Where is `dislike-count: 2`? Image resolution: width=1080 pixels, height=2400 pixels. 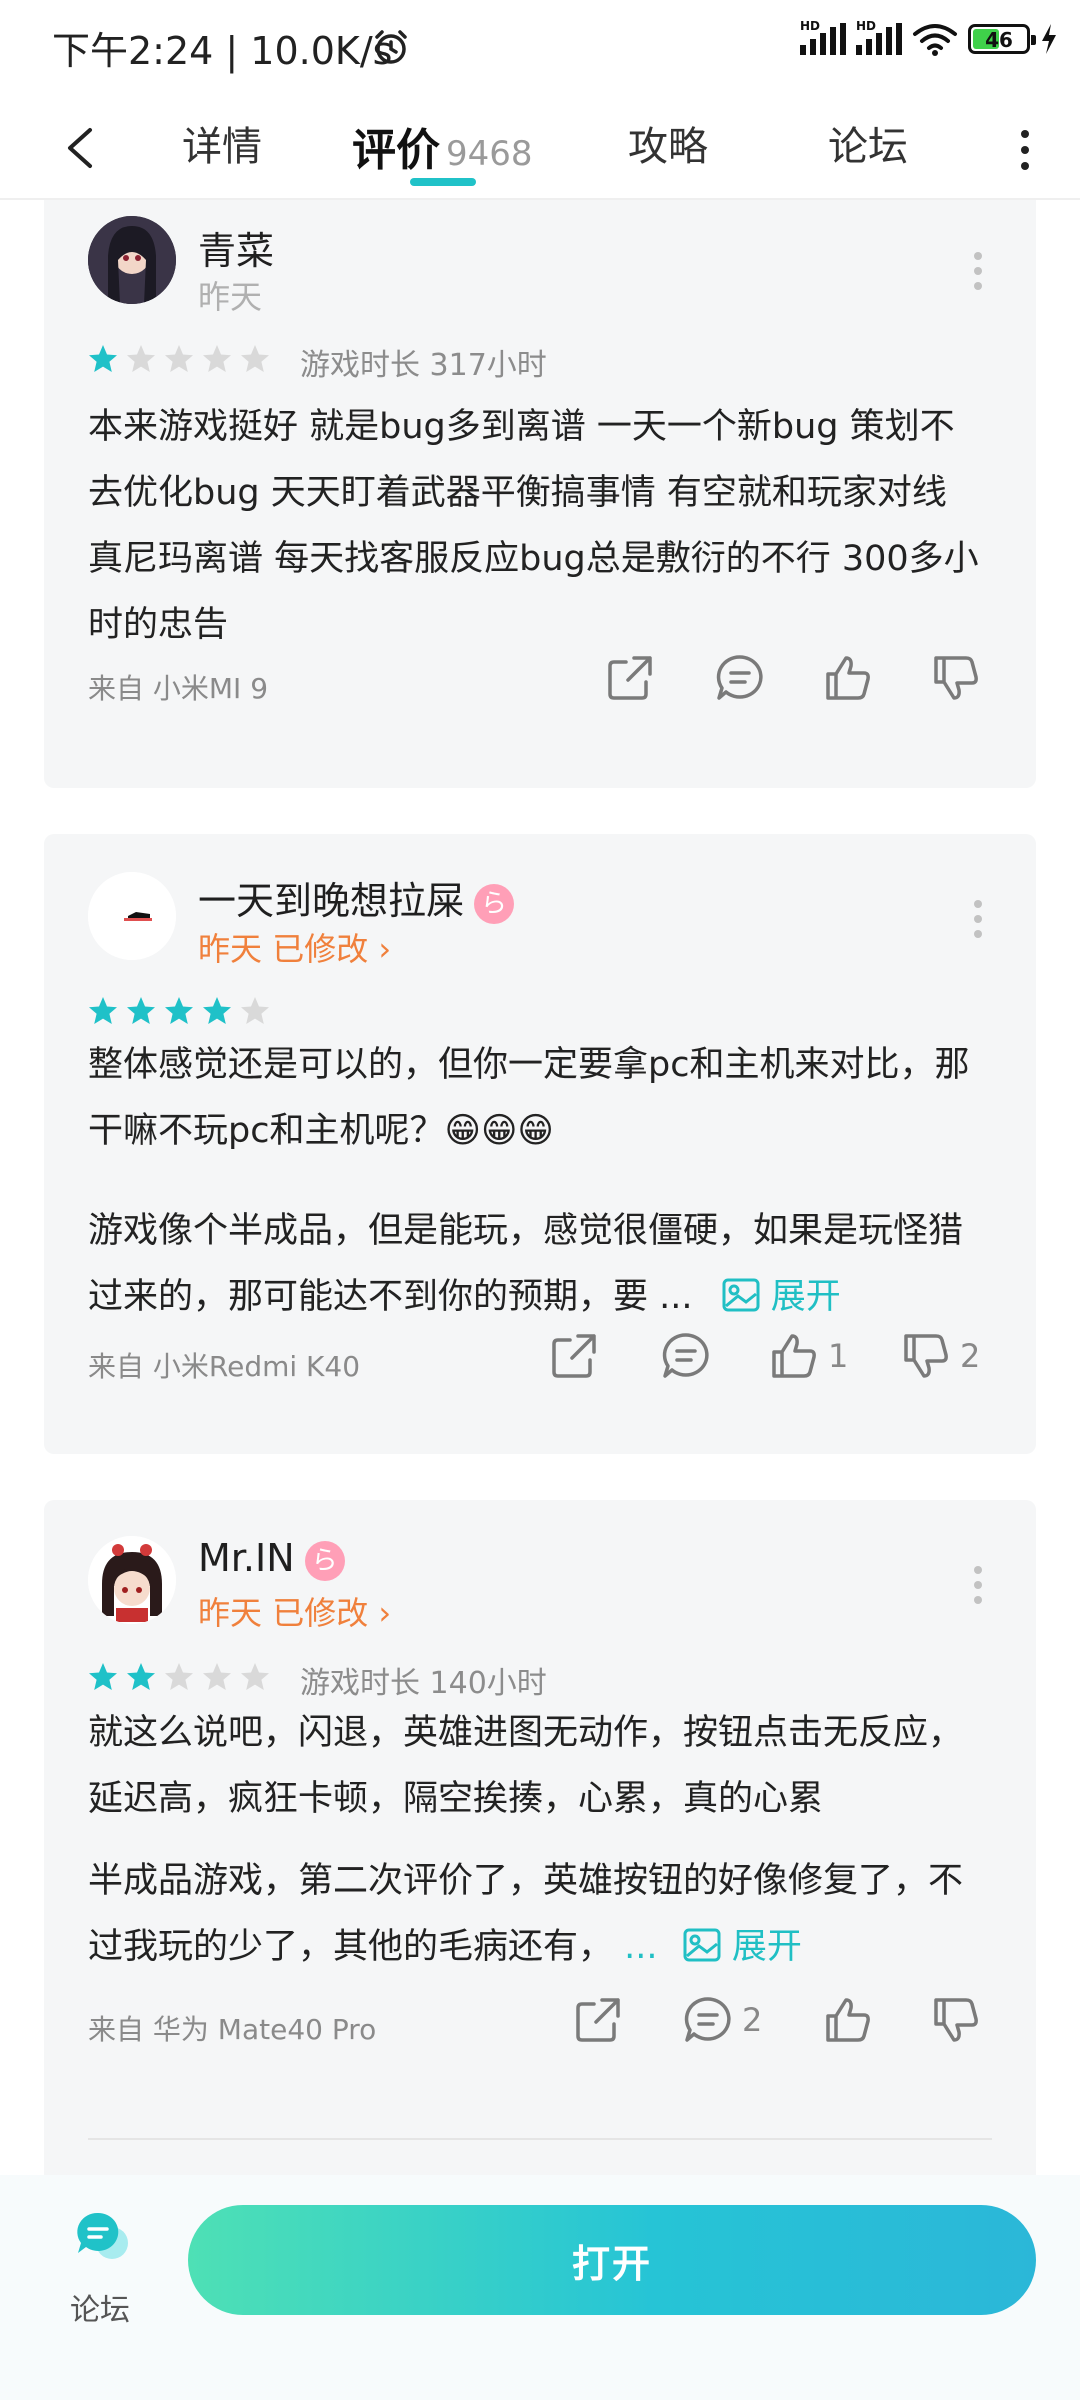 dislike-count: 2 is located at coordinates (970, 1356).